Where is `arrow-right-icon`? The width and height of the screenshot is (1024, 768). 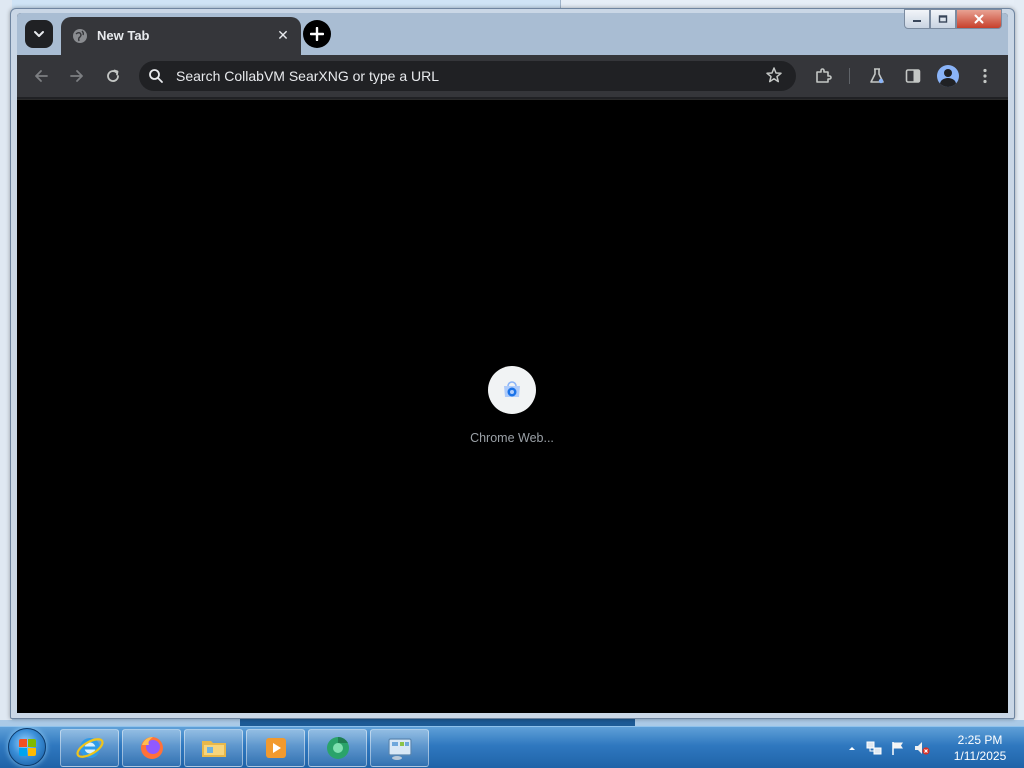
arrow-right-icon is located at coordinates (76, 76).